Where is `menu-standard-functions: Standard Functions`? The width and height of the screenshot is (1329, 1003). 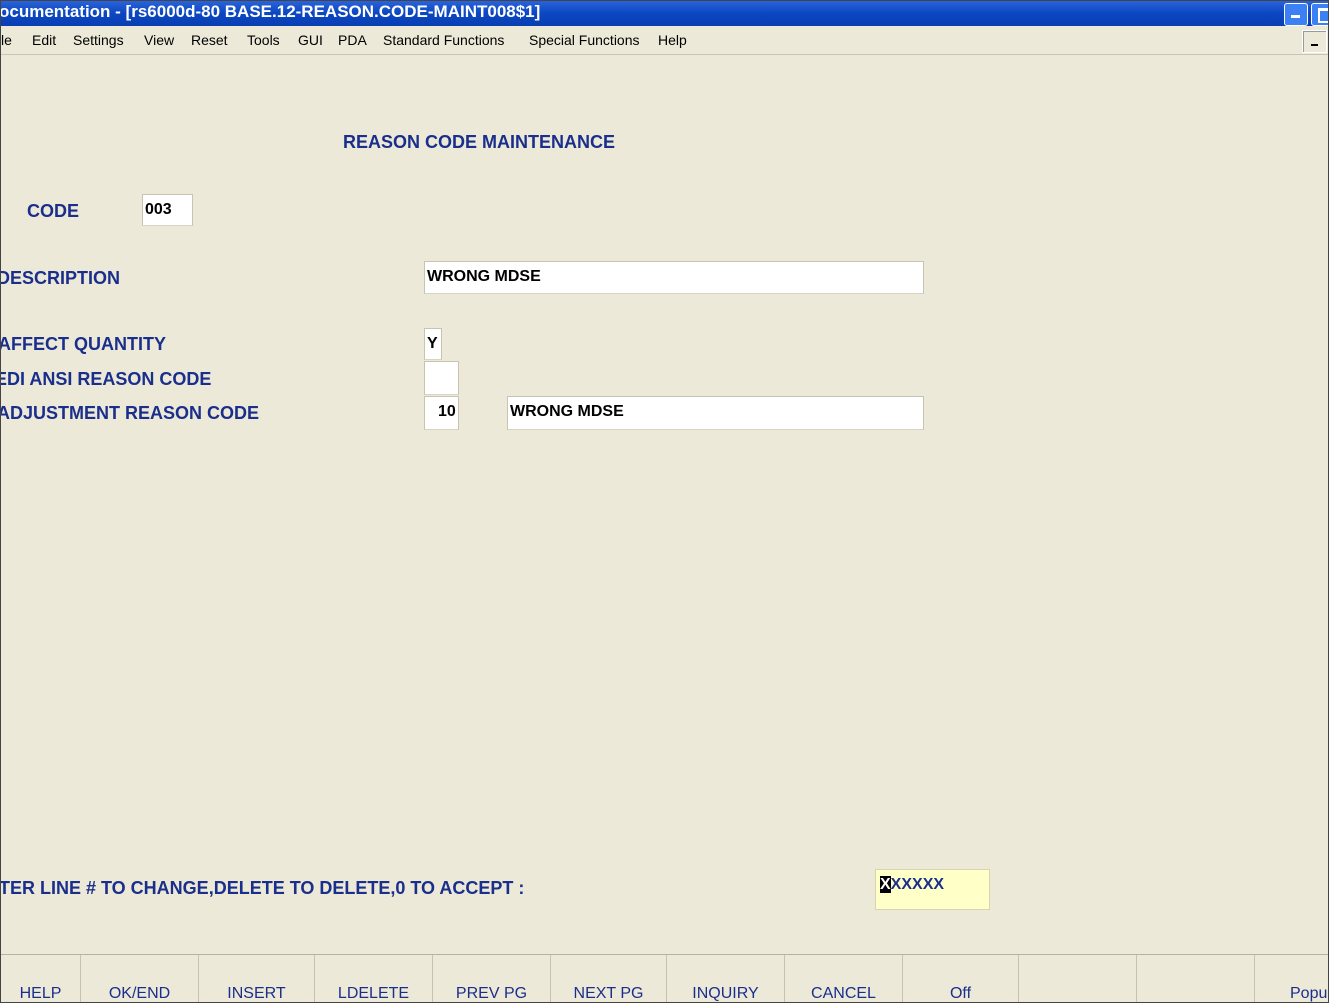
menu-standard-functions: Standard Functions is located at coordinates (443, 40).